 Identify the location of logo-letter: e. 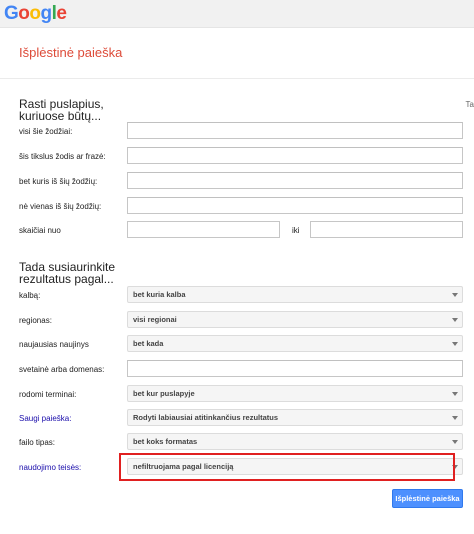
(61, 13).